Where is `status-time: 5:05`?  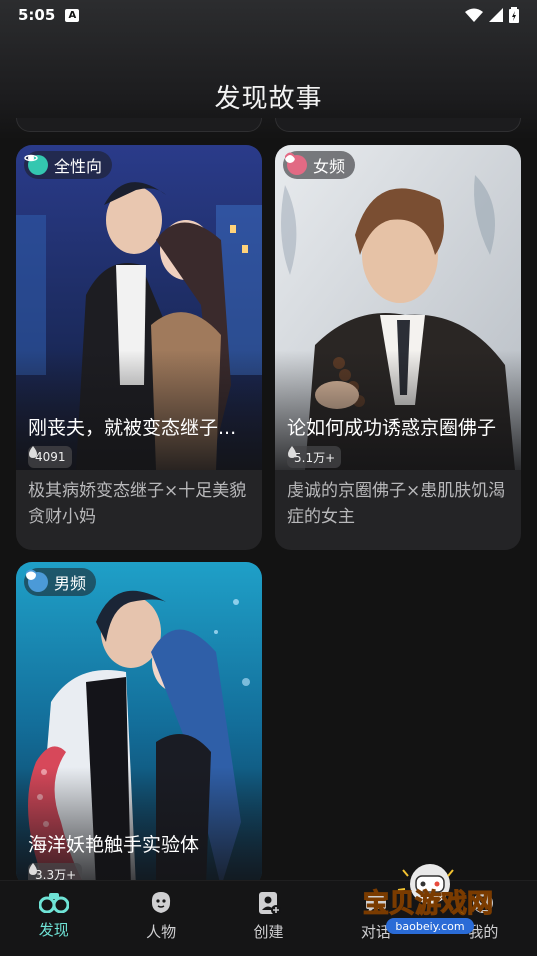
status-time: 5:05 is located at coordinates (37, 15).